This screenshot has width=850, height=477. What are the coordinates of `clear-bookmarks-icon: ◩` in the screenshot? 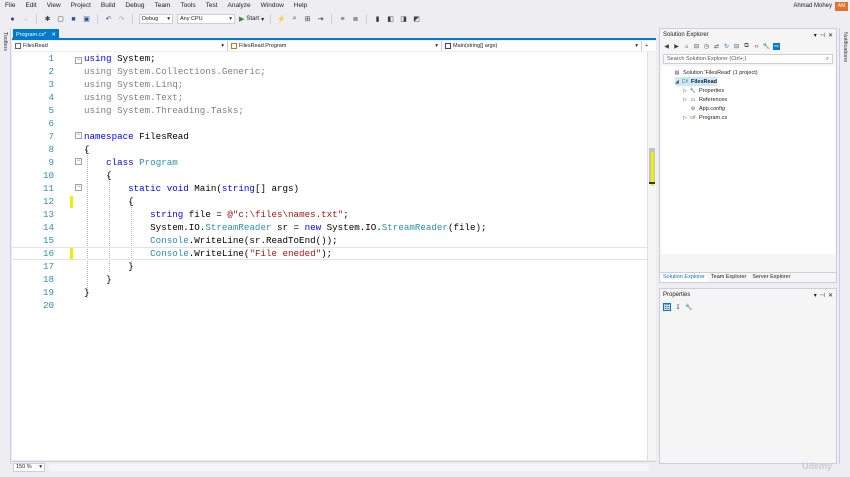 It's located at (416, 19).